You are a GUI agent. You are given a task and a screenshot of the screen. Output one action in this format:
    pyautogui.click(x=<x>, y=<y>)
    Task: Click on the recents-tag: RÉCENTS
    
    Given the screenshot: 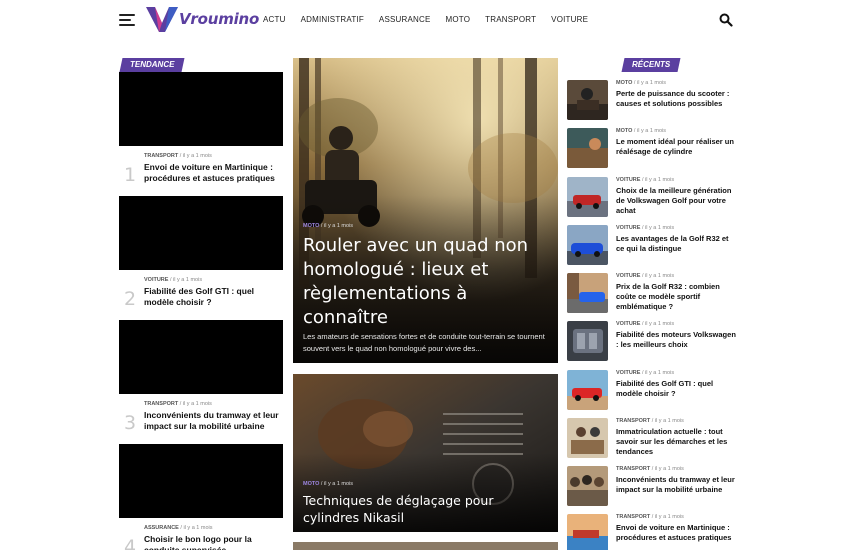 What is the action you would take?
    pyautogui.click(x=651, y=65)
    